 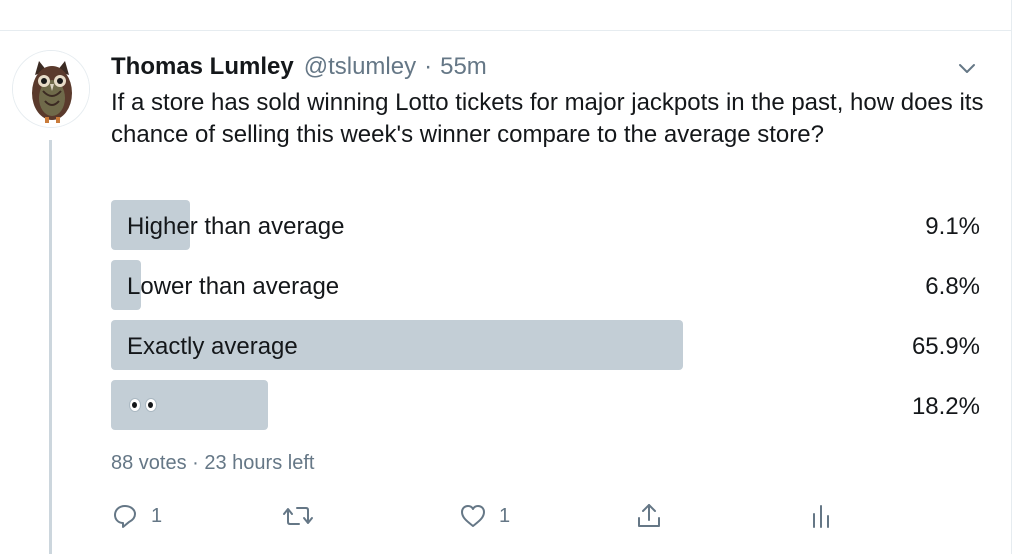 I want to click on eyes-emoji-icon, so click(x=143, y=405).